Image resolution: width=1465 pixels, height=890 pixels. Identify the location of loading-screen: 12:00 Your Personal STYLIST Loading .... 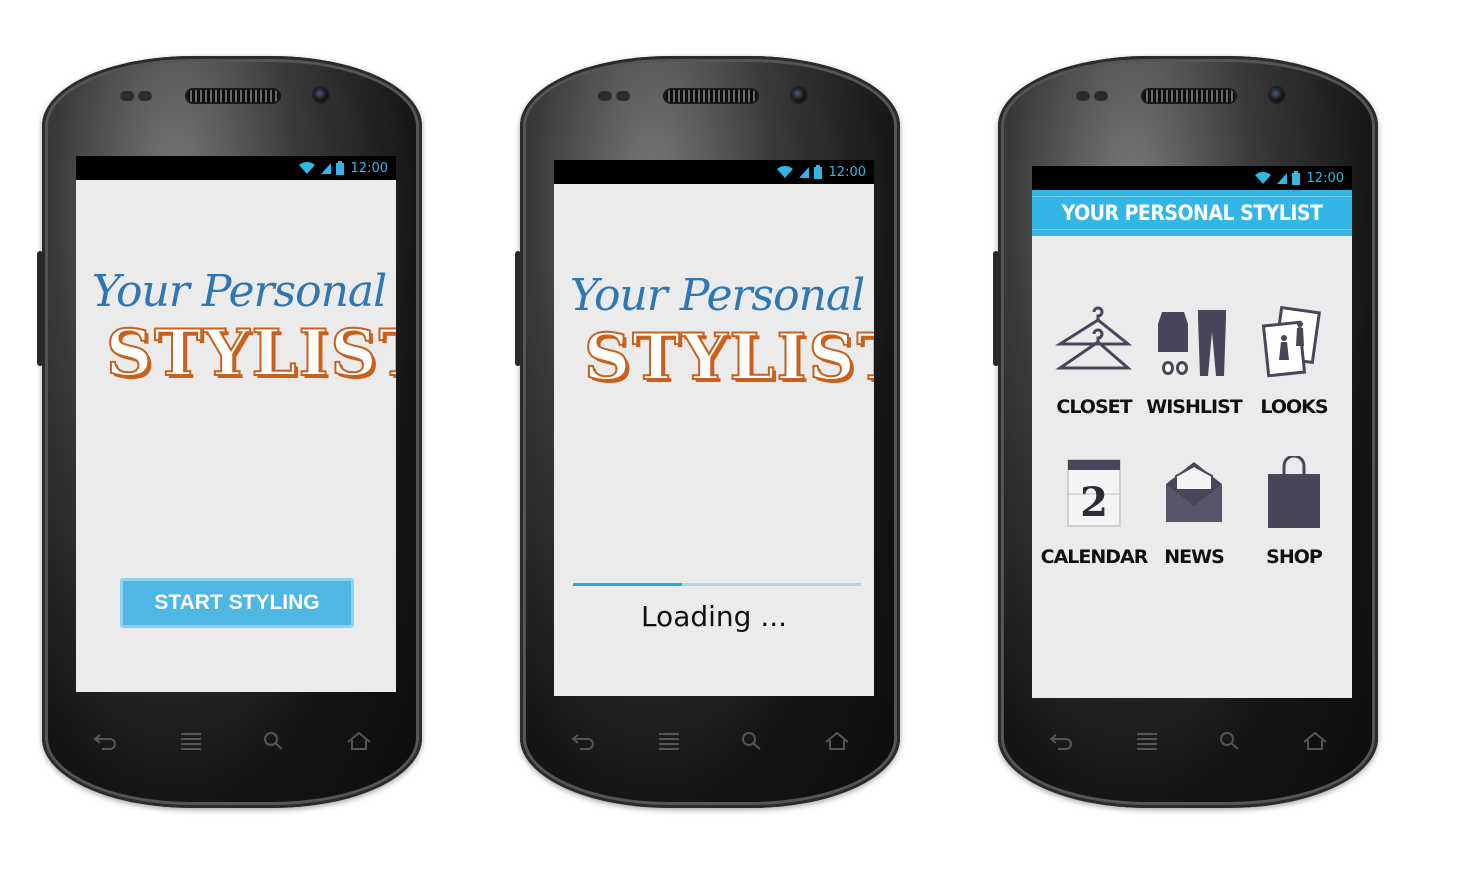
(714, 428).